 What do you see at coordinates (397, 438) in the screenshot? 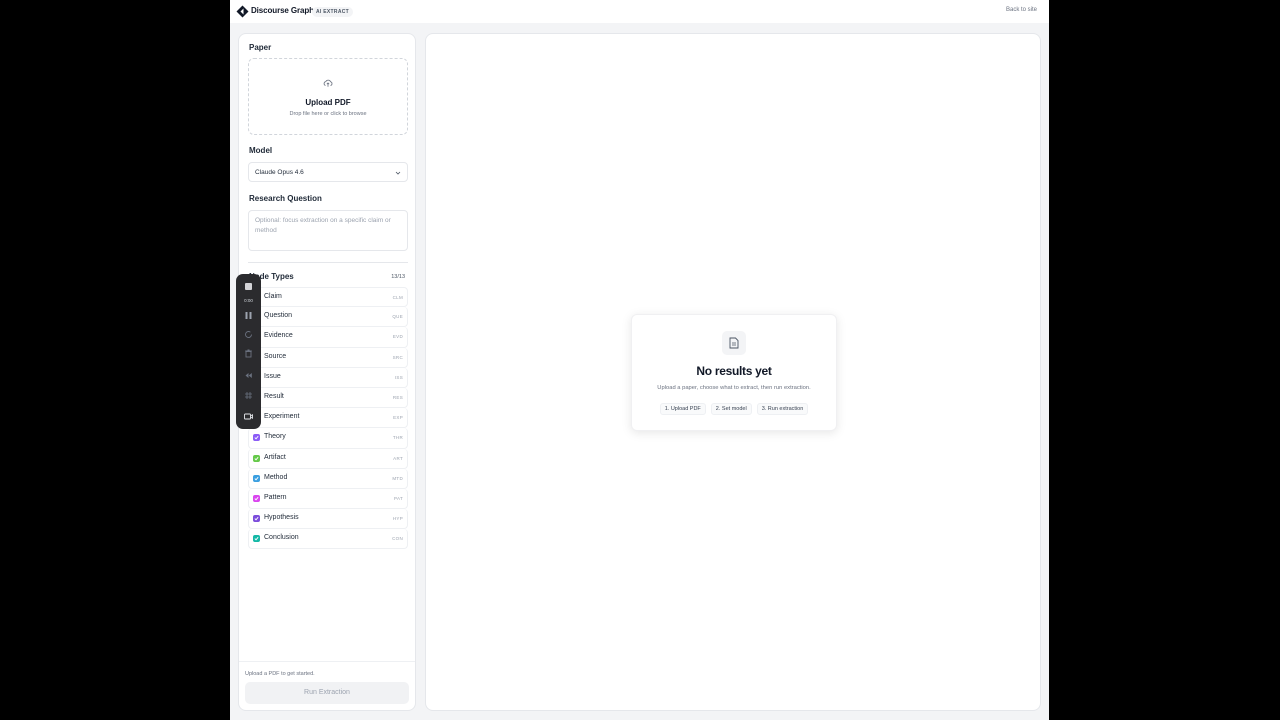
I see `node-type-abbr: THR` at bounding box center [397, 438].